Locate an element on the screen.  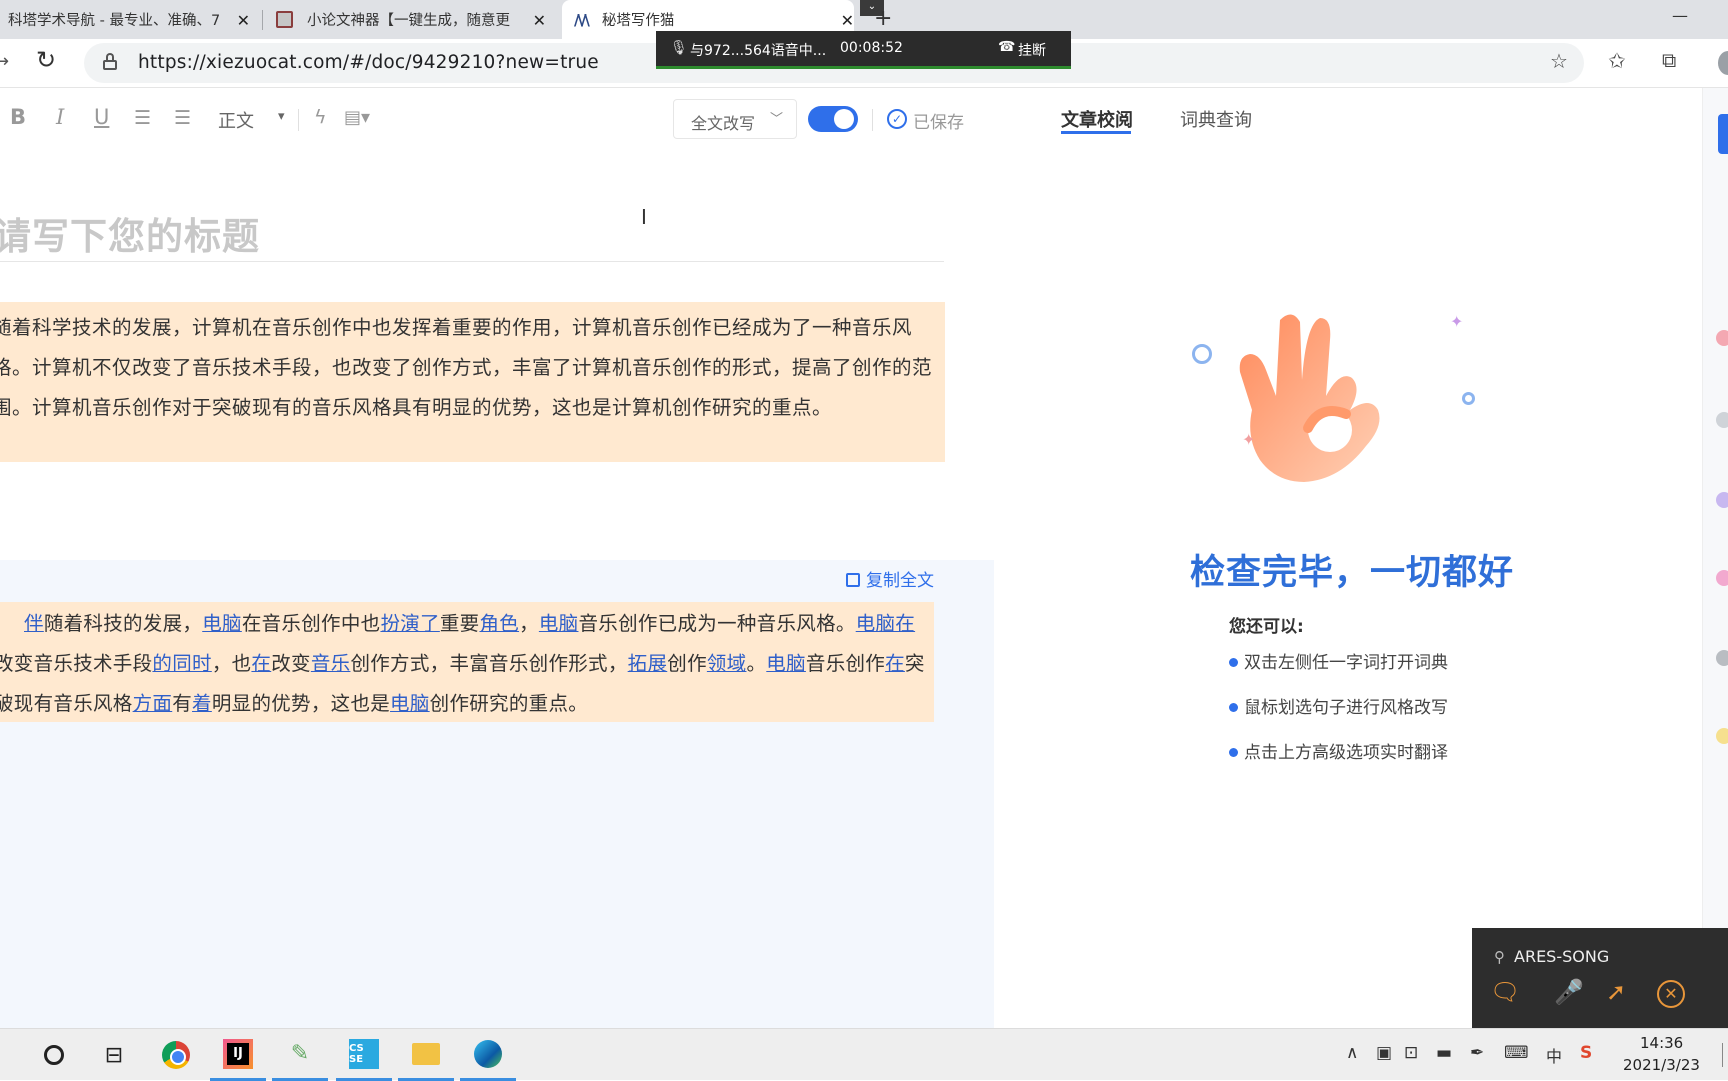
hangup-button: 挂断 is located at coordinates (1032, 50).